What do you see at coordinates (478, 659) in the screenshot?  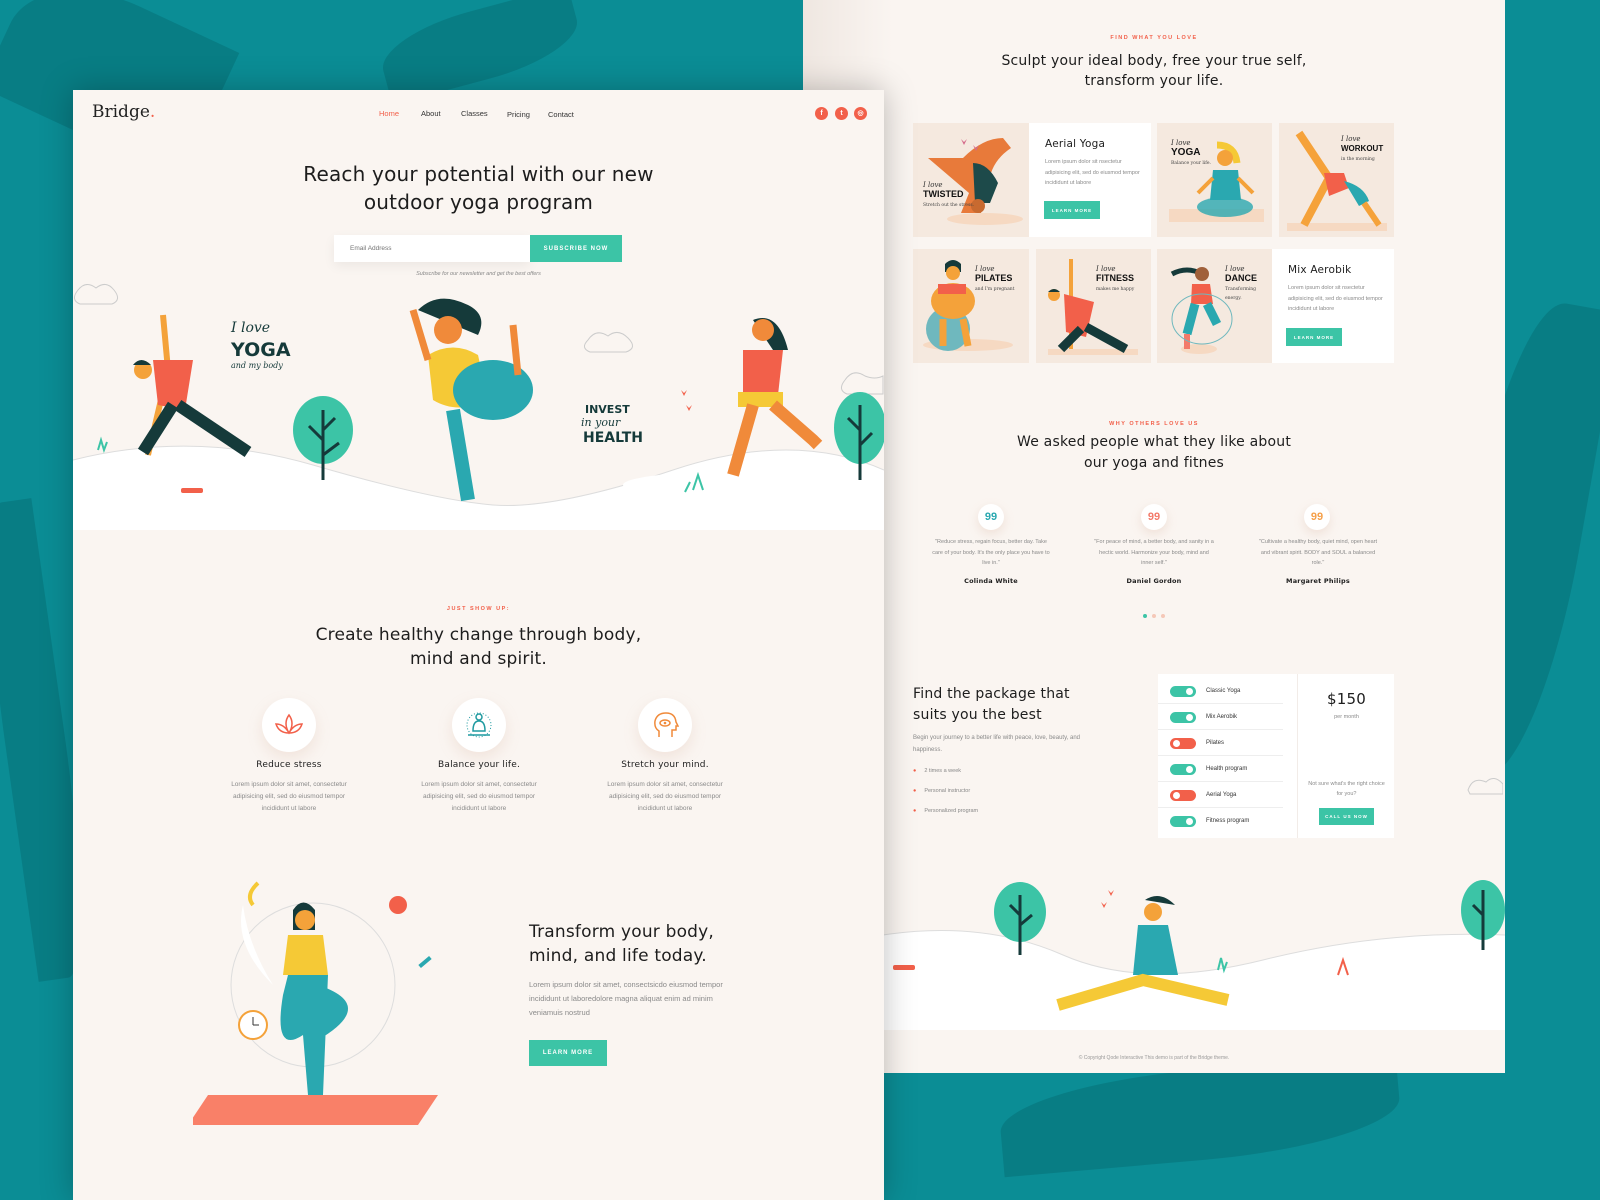 I see `features-title-line: mind and spirit.` at bounding box center [478, 659].